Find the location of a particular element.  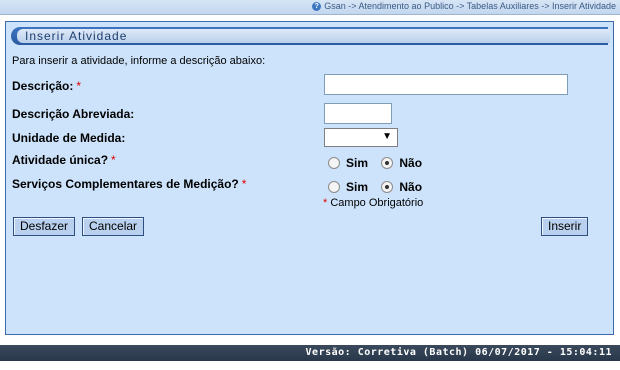

descricao-input is located at coordinates (446, 84).